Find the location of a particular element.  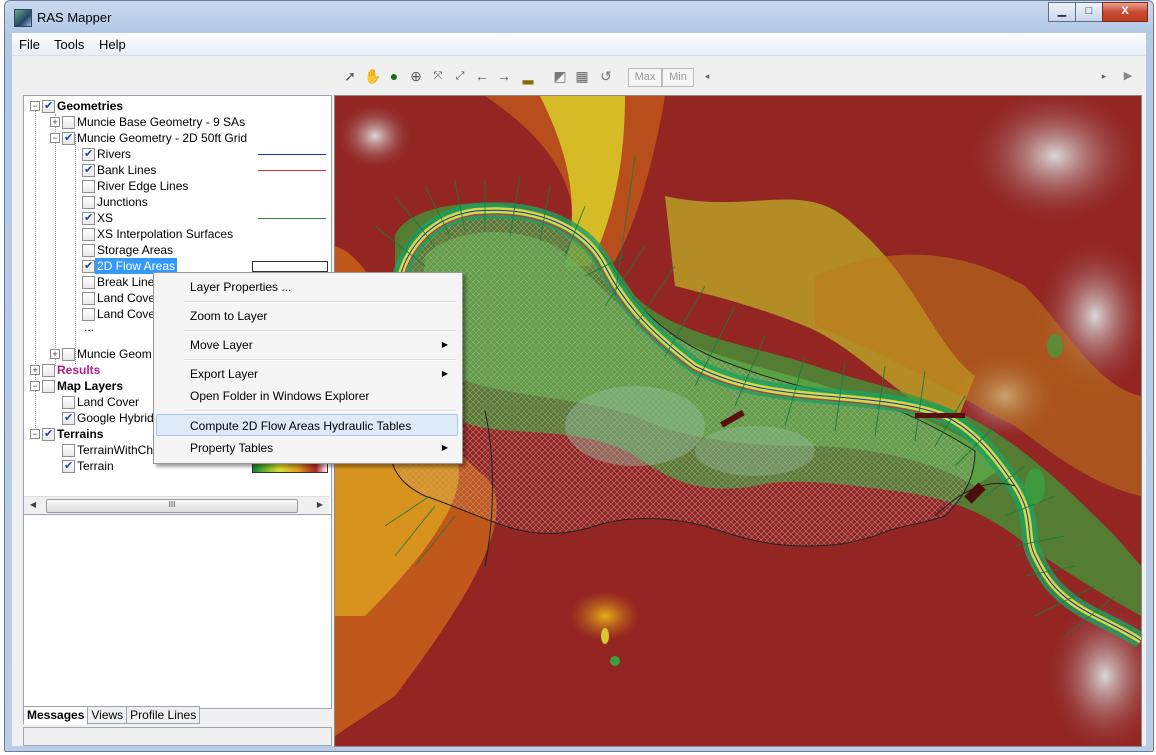

toolbar: ➚ ✋ ● ⊕ ⤧ ⤢ ← → ▂ ◩ ▦ ↺ Max Min ◂ ▸ ▶ is located at coordinates (579, 73).